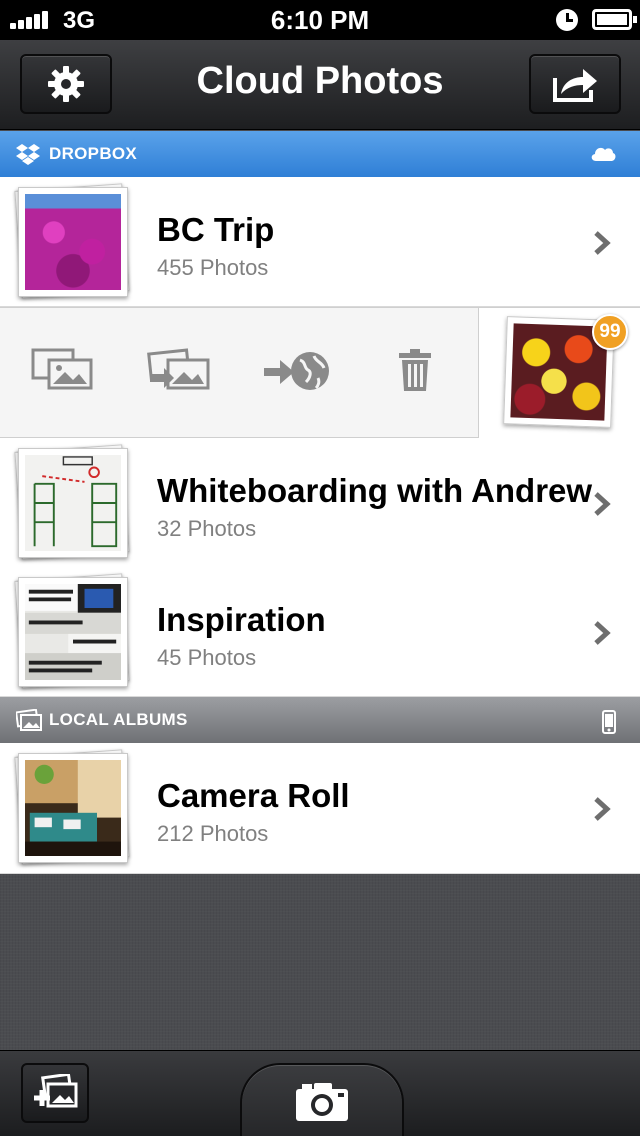 This screenshot has height=1136, width=640. I want to click on album-photo-count: 32 Photos, so click(207, 528).